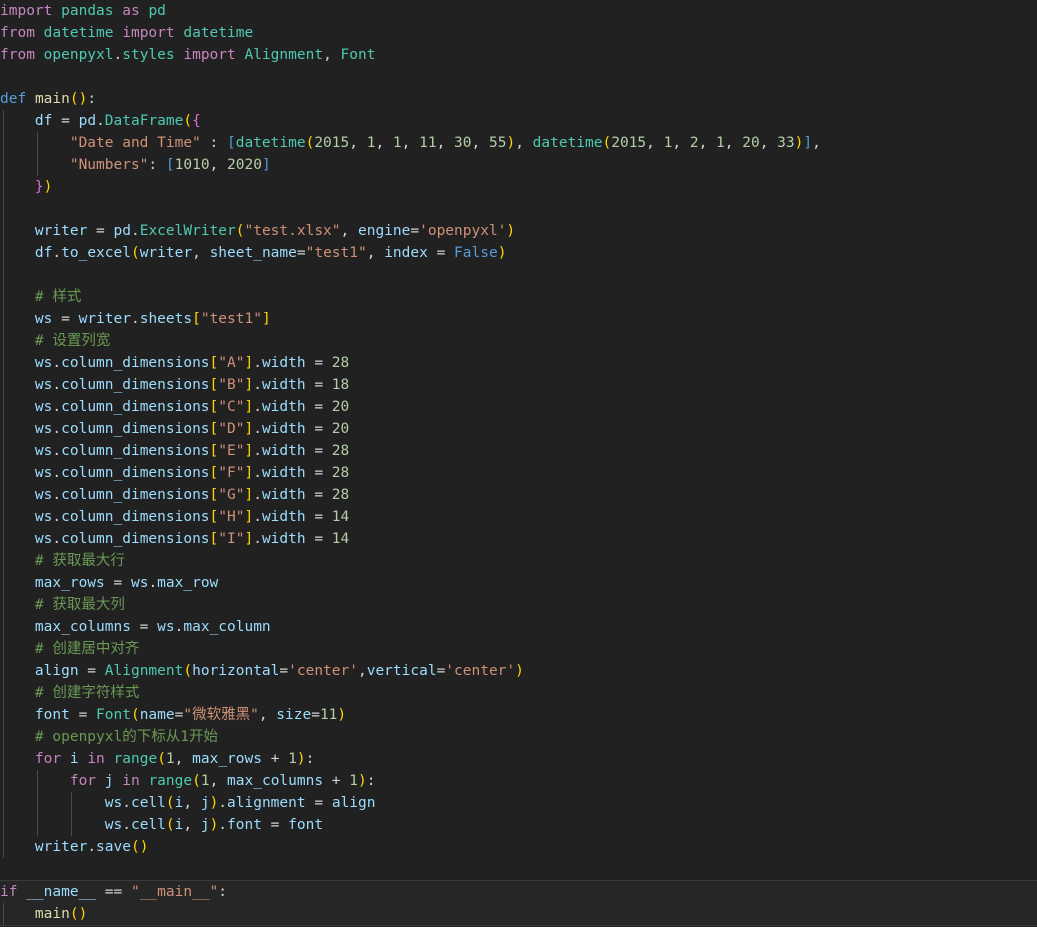 This screenshot has width=1037, height=927. I want to click on comment-get-max-column: # 获取最大列, so click(79, 605).